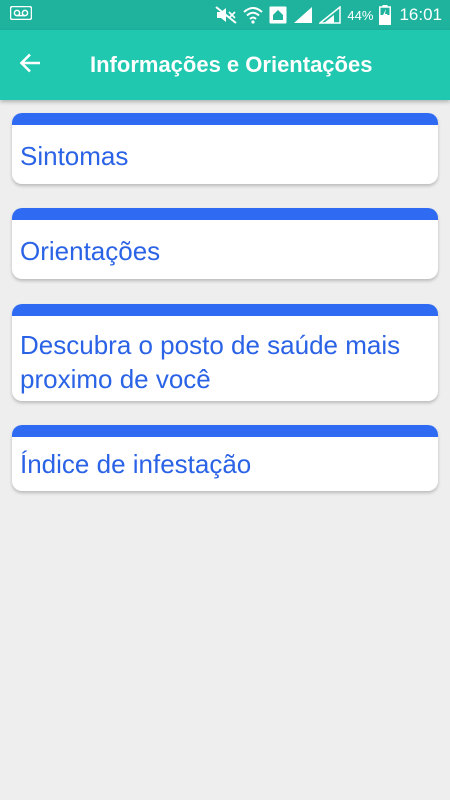 The image size is (450, 800). What do you see at coordinates (278, 15) in the screenshot?
I see `home-icon` at bounding box center [278, 15].